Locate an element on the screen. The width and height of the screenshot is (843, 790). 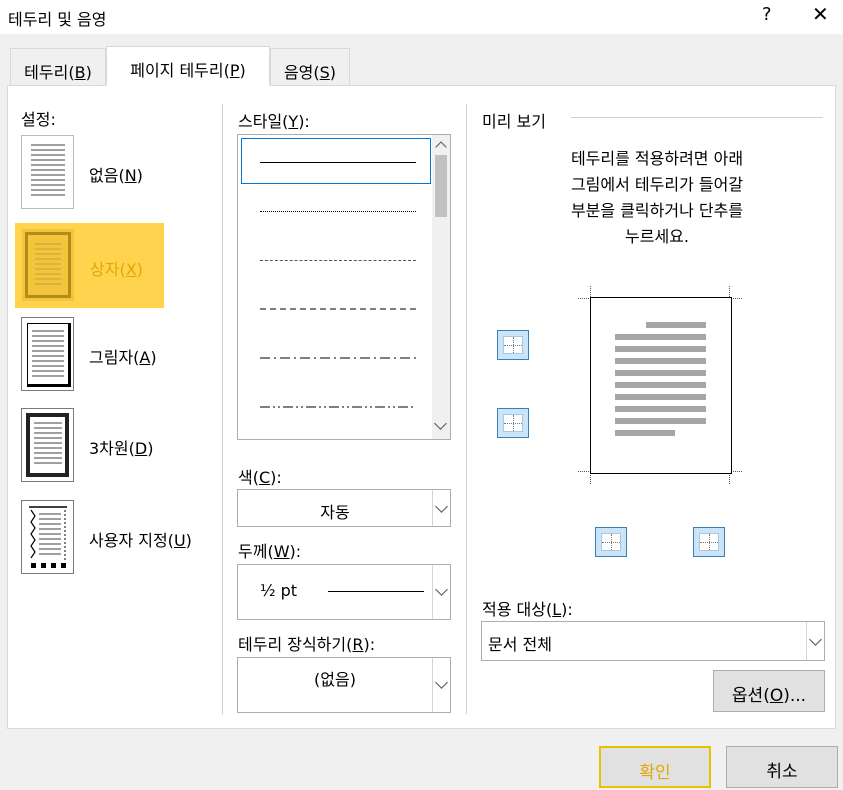
dialog-title: 테두리 및 음영 is located at coordinates (57, 19).